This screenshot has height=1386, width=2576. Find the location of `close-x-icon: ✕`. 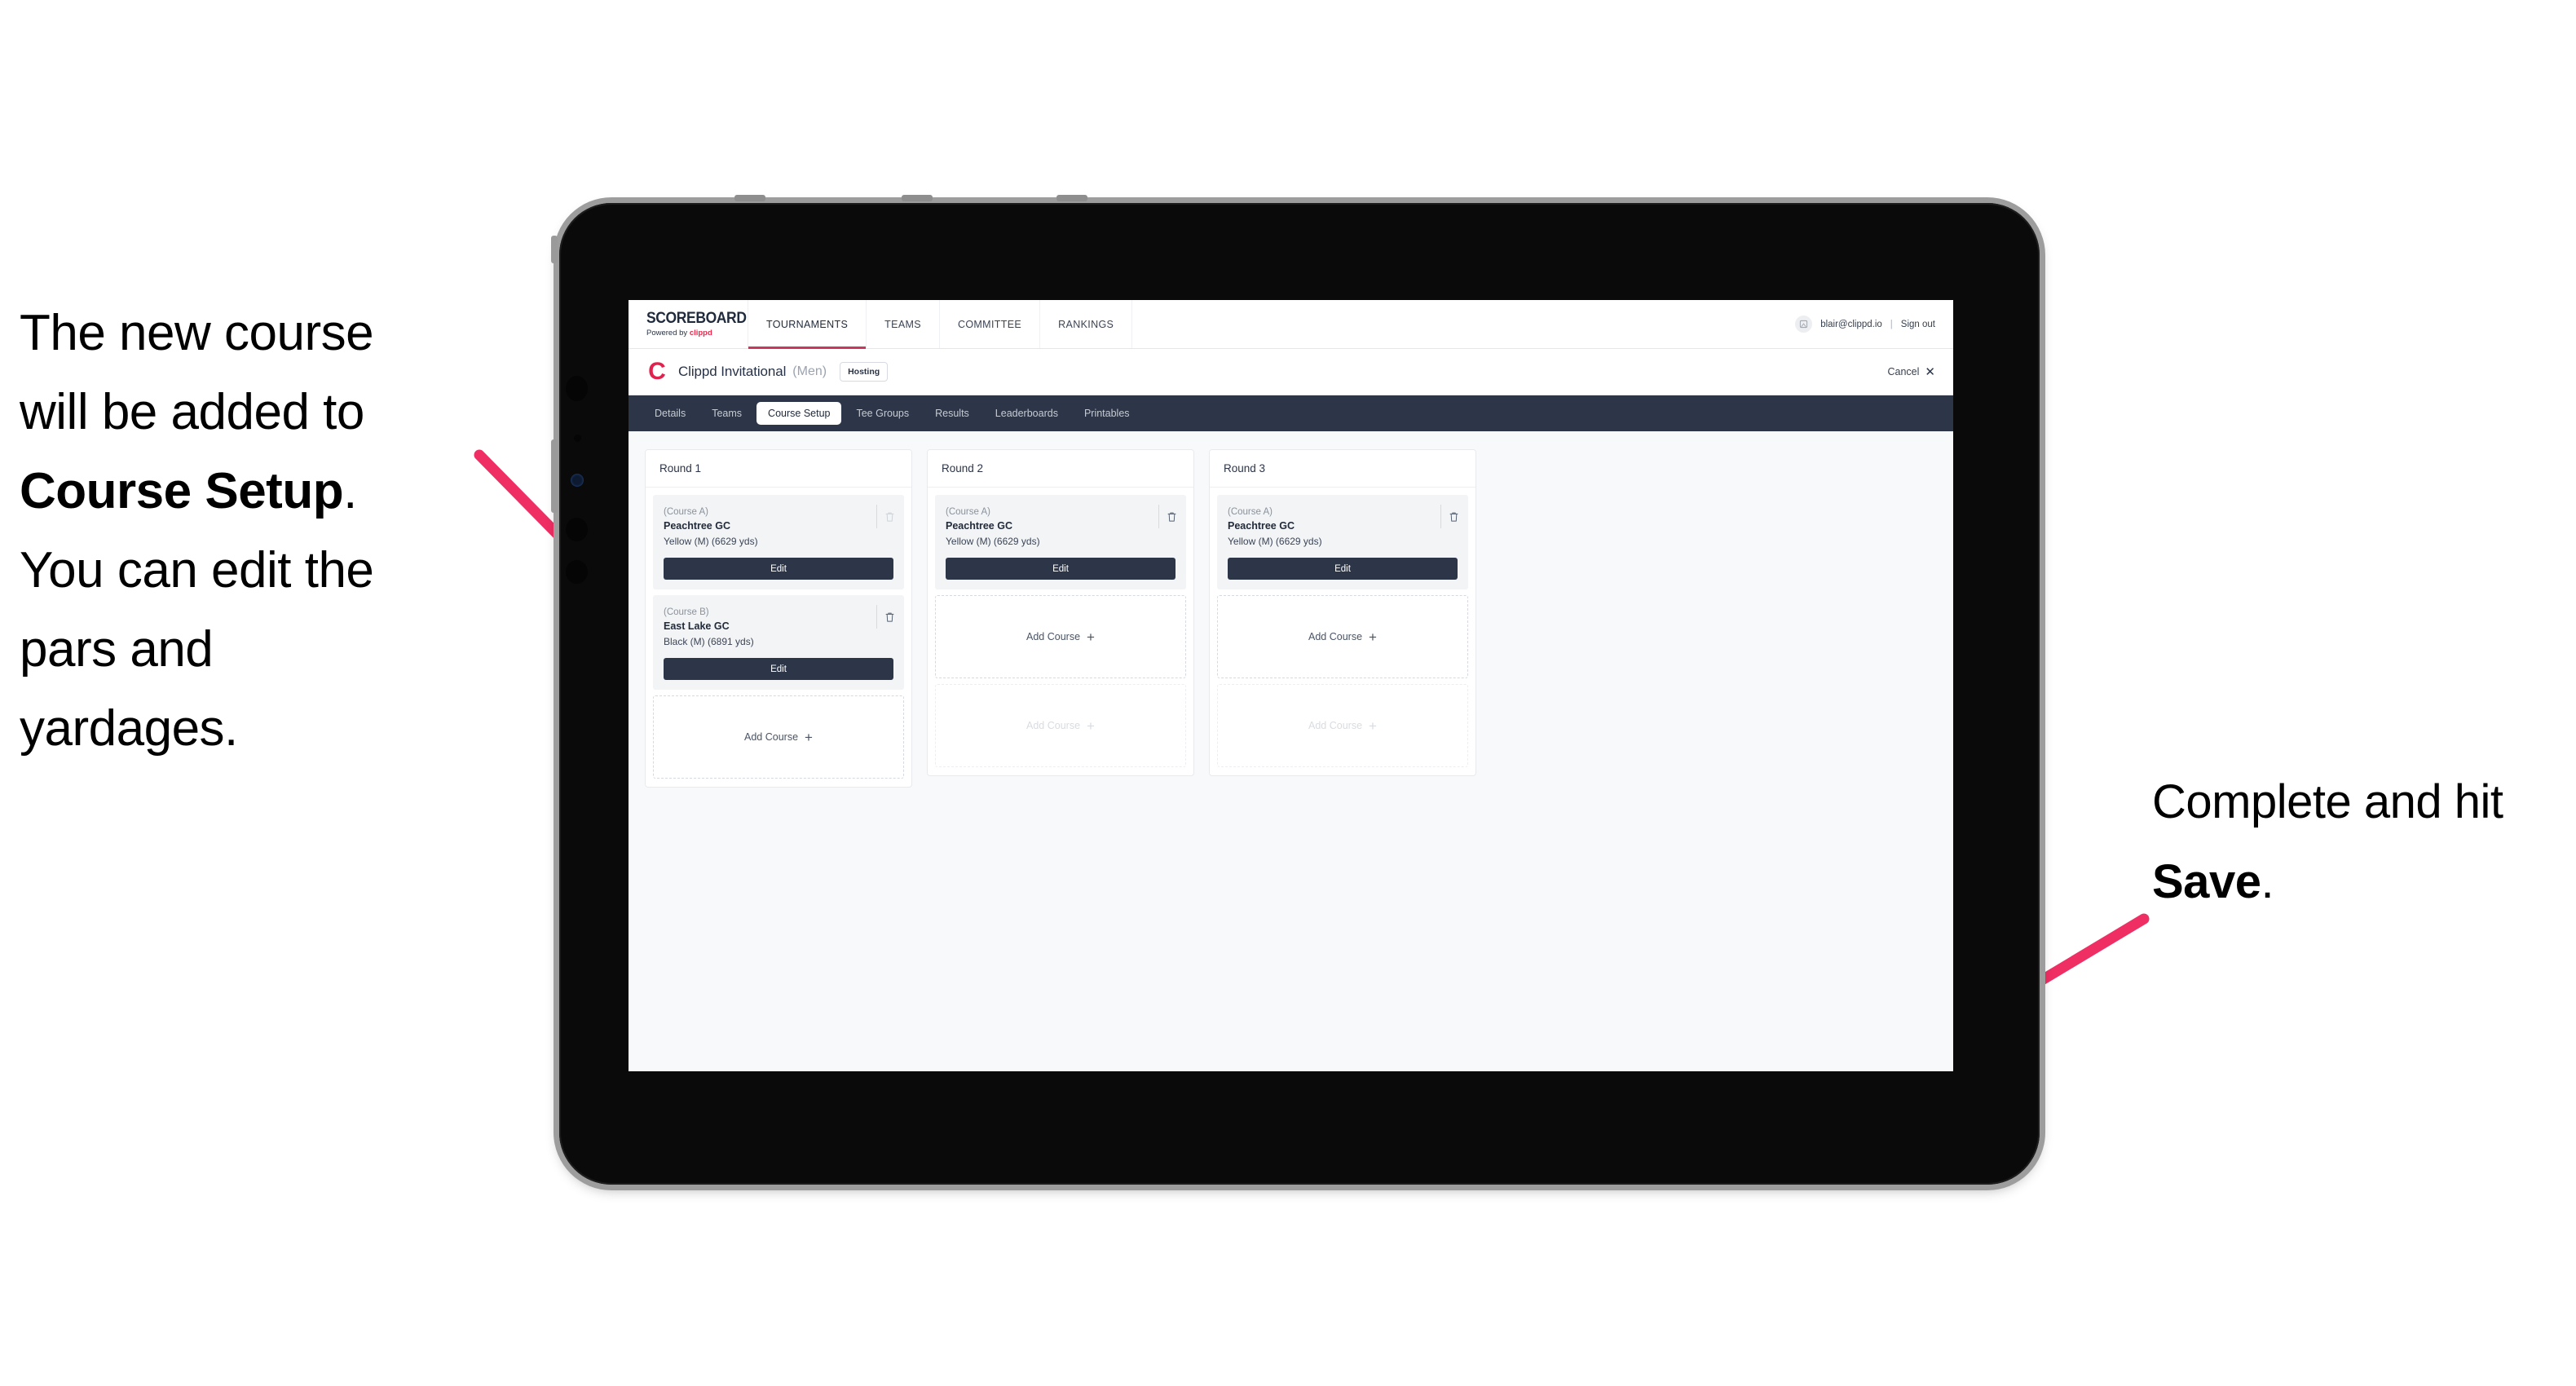

close-x-icon: ✕ is located at coordinates (1930, 372).